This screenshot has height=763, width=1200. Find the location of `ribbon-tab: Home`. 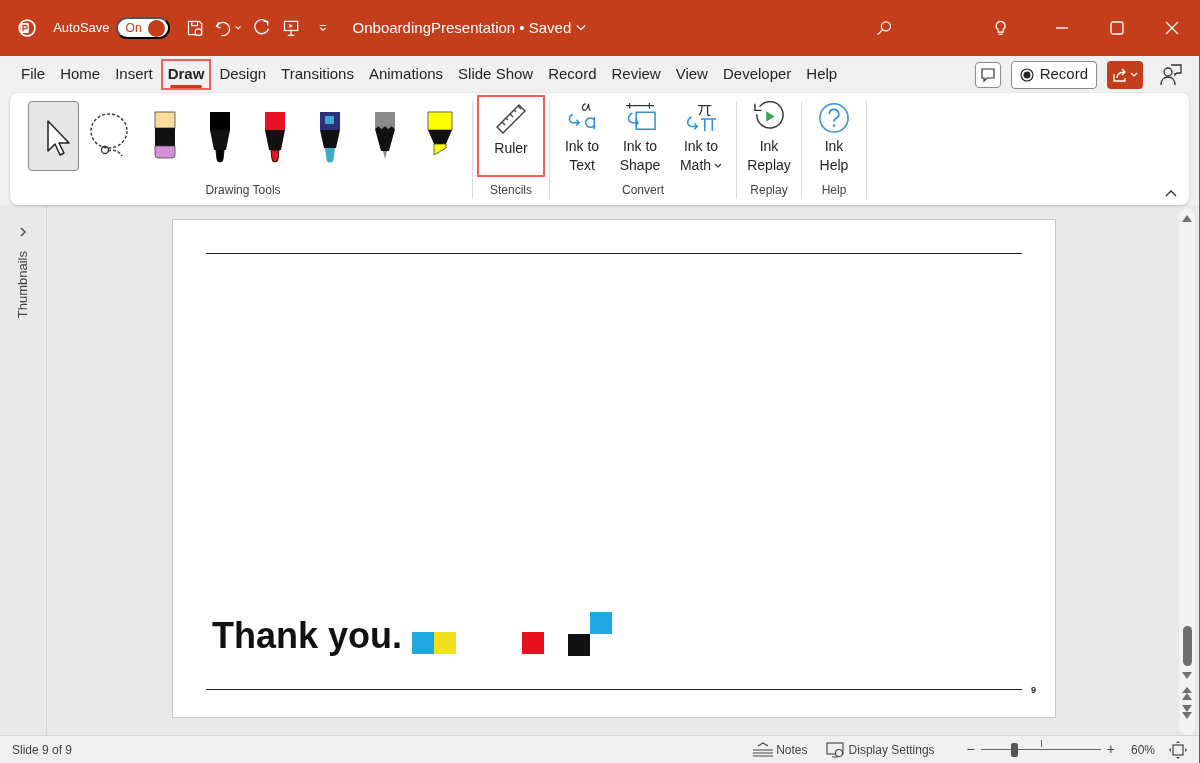

ribbon-tab: Home is located at coordinates (80, 74).